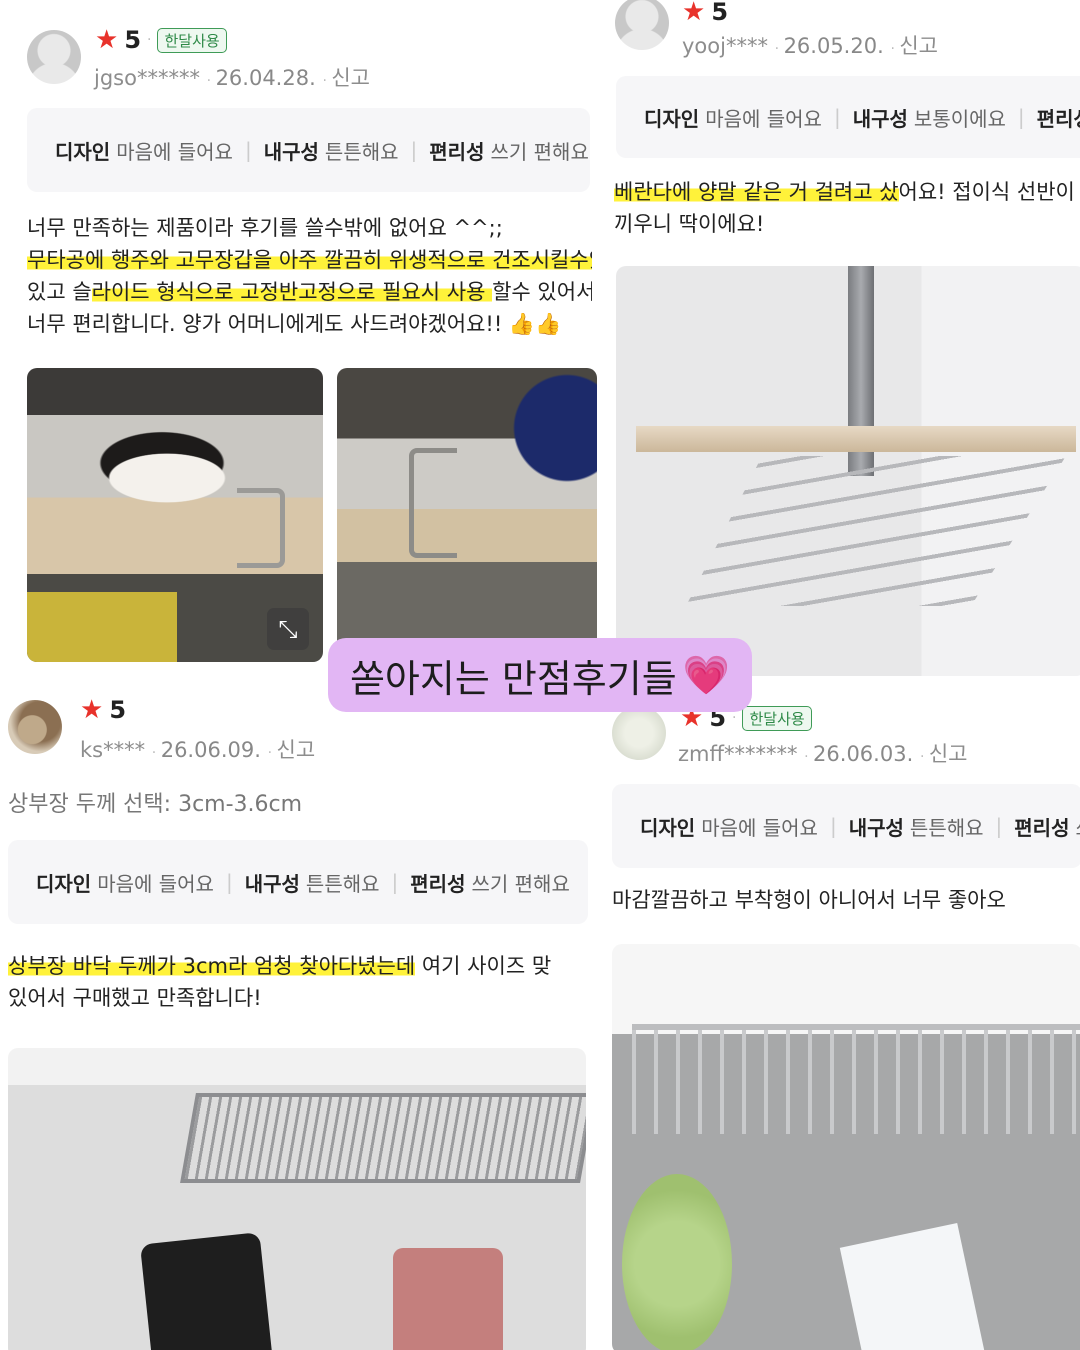 This screenshot has width=1080, height=1350. I want to click on rating-row: ★ 5 · 한달사용, so click(161, 40).